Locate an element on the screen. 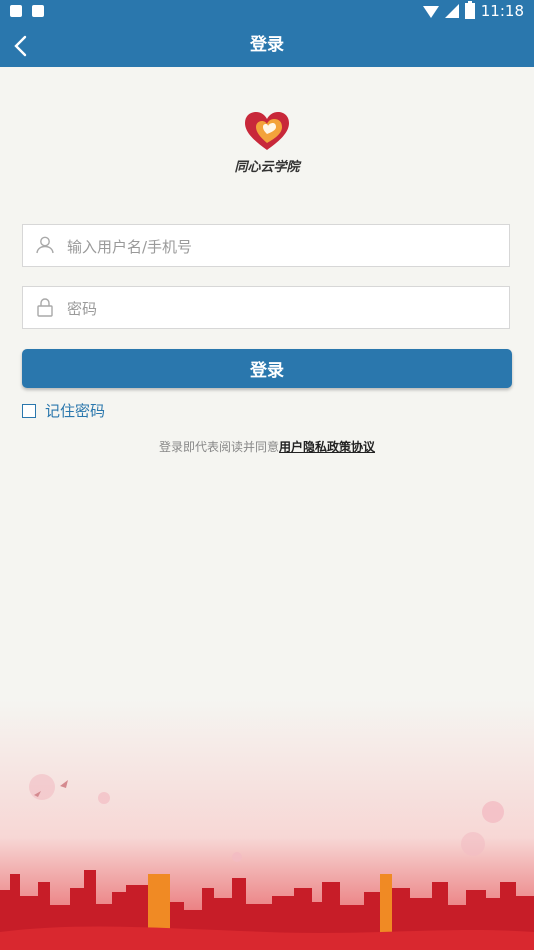 Image resolution: width=534 pixels, height=950 pixels. password-input is located at coordinates (282, 308).